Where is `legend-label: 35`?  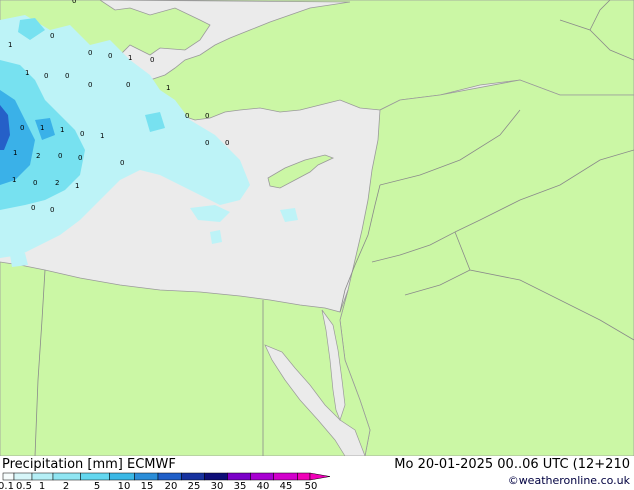
legend-label: 35 is located at coordinates (240, 485).